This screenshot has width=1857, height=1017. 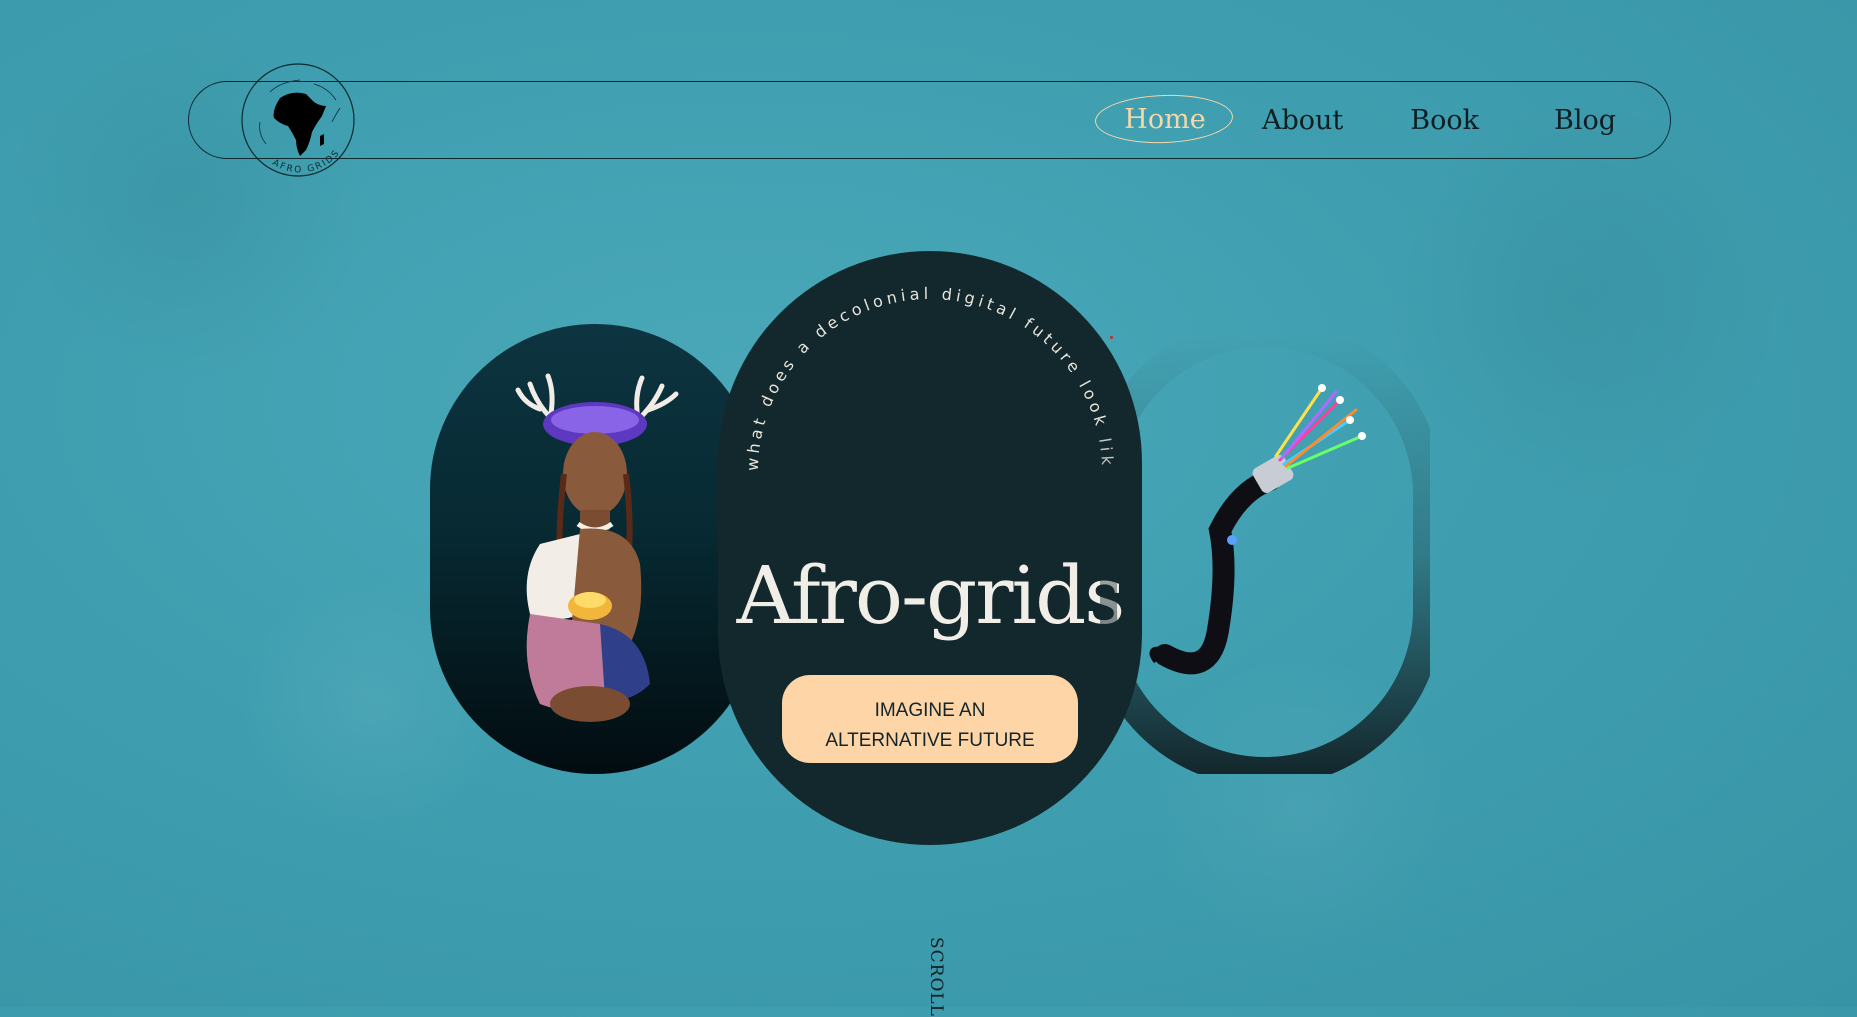 I want to click on left-illustration-card, so click(x=595, y=549).